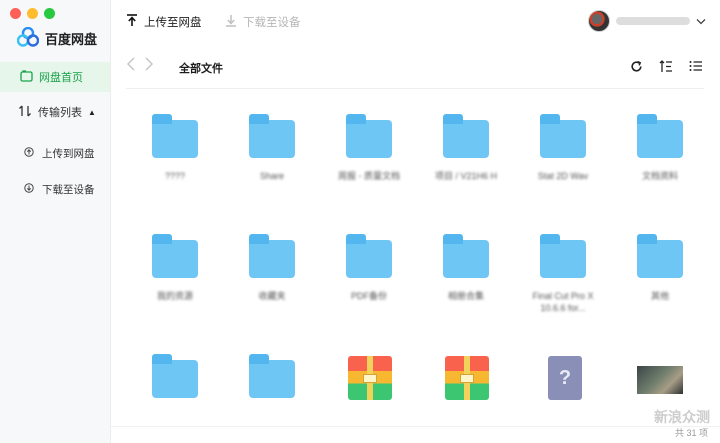 This screenshot has height=443, width=720. I want to click on file-name: 其他, so click(659, 296).